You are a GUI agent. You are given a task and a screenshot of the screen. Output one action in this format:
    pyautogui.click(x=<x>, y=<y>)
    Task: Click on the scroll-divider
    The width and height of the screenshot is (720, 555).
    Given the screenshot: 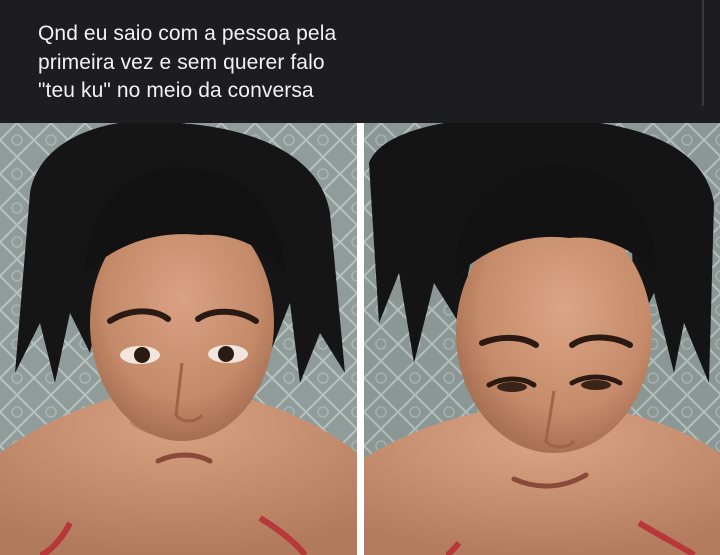 What is the action you would take?
    pyautogui.click(x=703, y=53)
    